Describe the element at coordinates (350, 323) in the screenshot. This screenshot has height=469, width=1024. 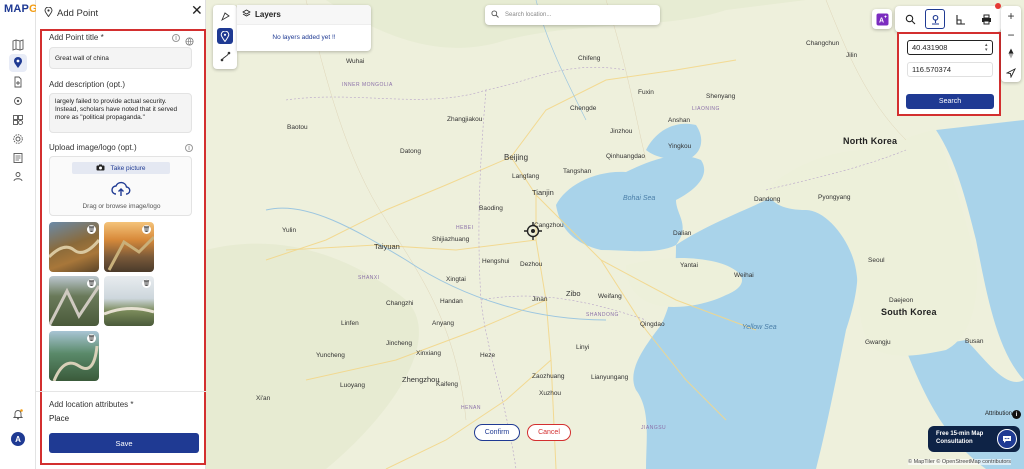
I see `map-label: Linfen` at that location.